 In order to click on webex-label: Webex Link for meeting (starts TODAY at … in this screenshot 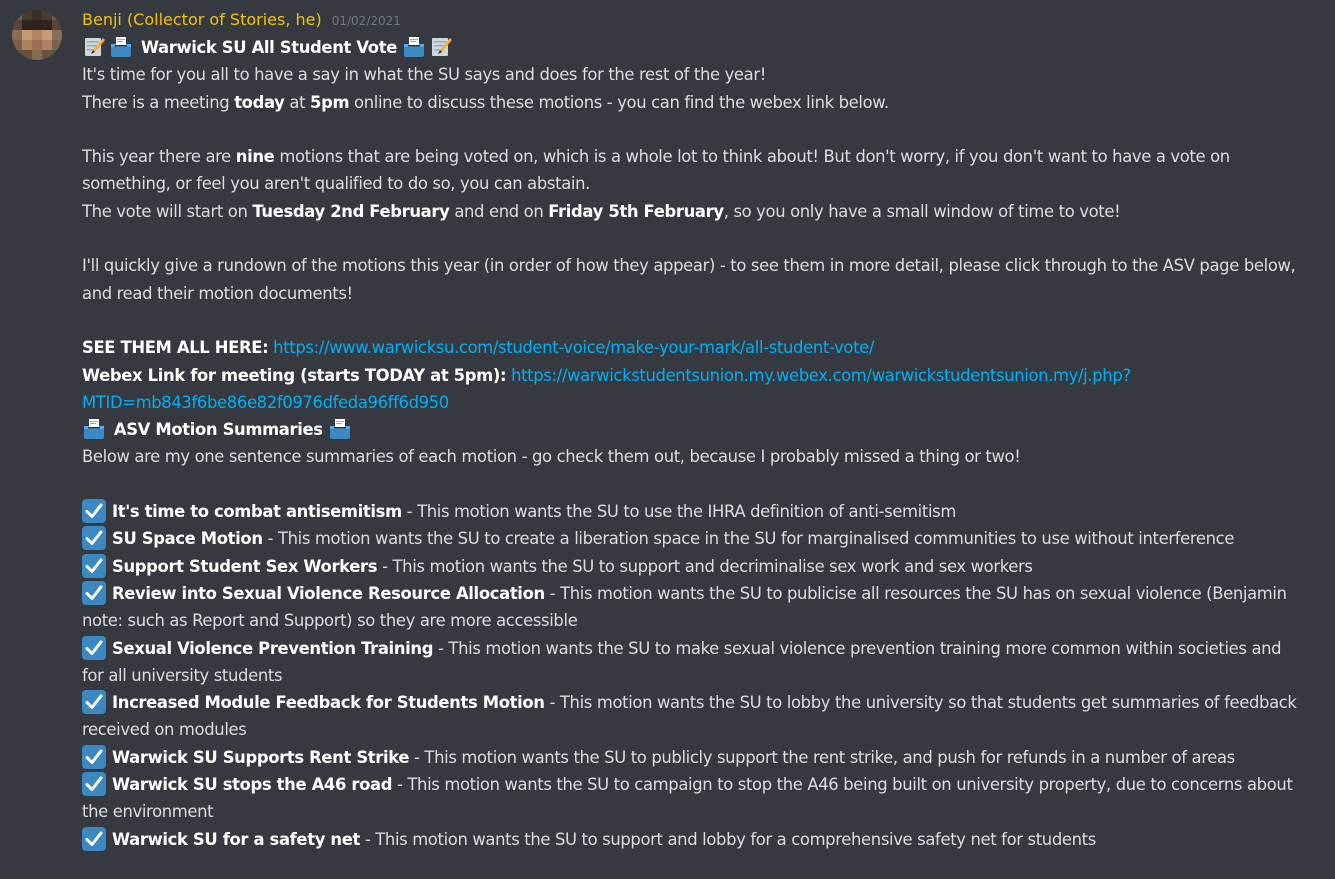, I will do `click(294, 375)`.